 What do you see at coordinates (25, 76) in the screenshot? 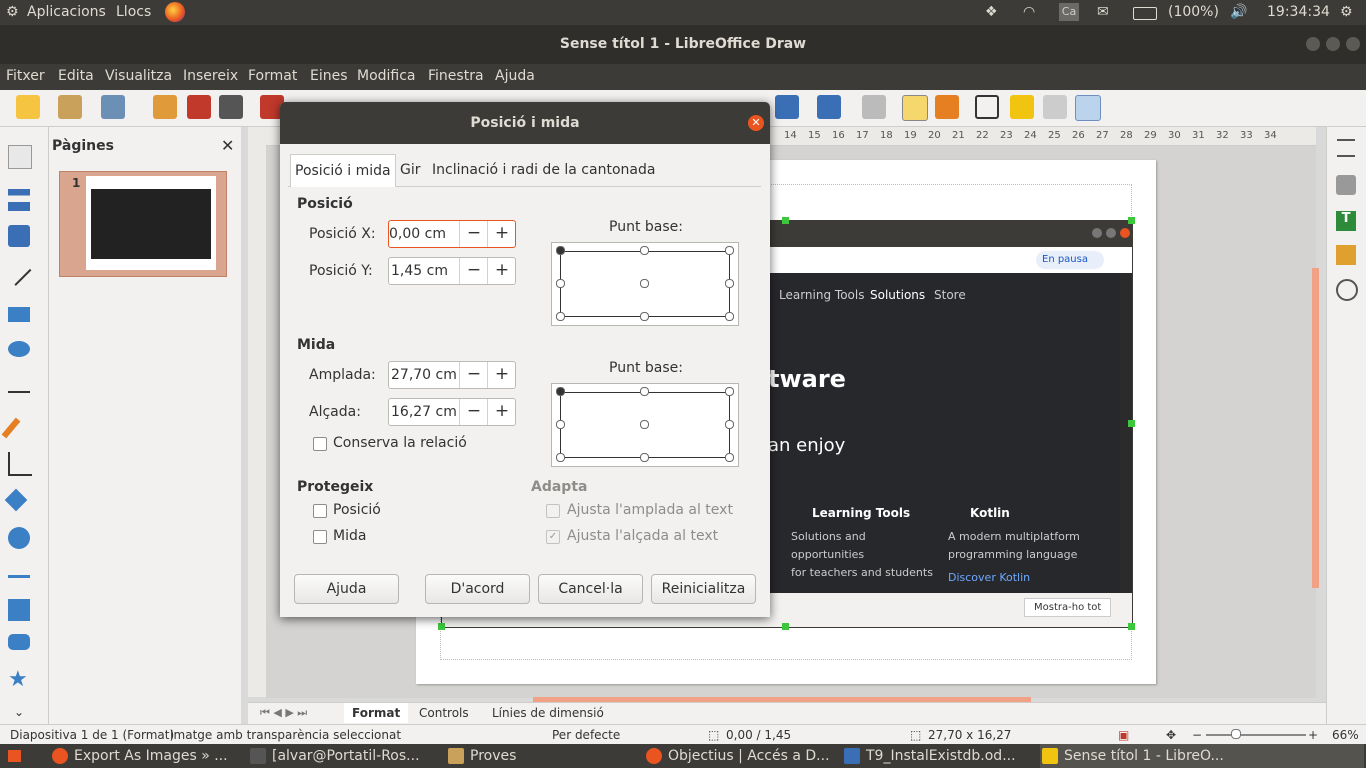
I see `menu-file: Fitxer` at bounding box center [25, 76].